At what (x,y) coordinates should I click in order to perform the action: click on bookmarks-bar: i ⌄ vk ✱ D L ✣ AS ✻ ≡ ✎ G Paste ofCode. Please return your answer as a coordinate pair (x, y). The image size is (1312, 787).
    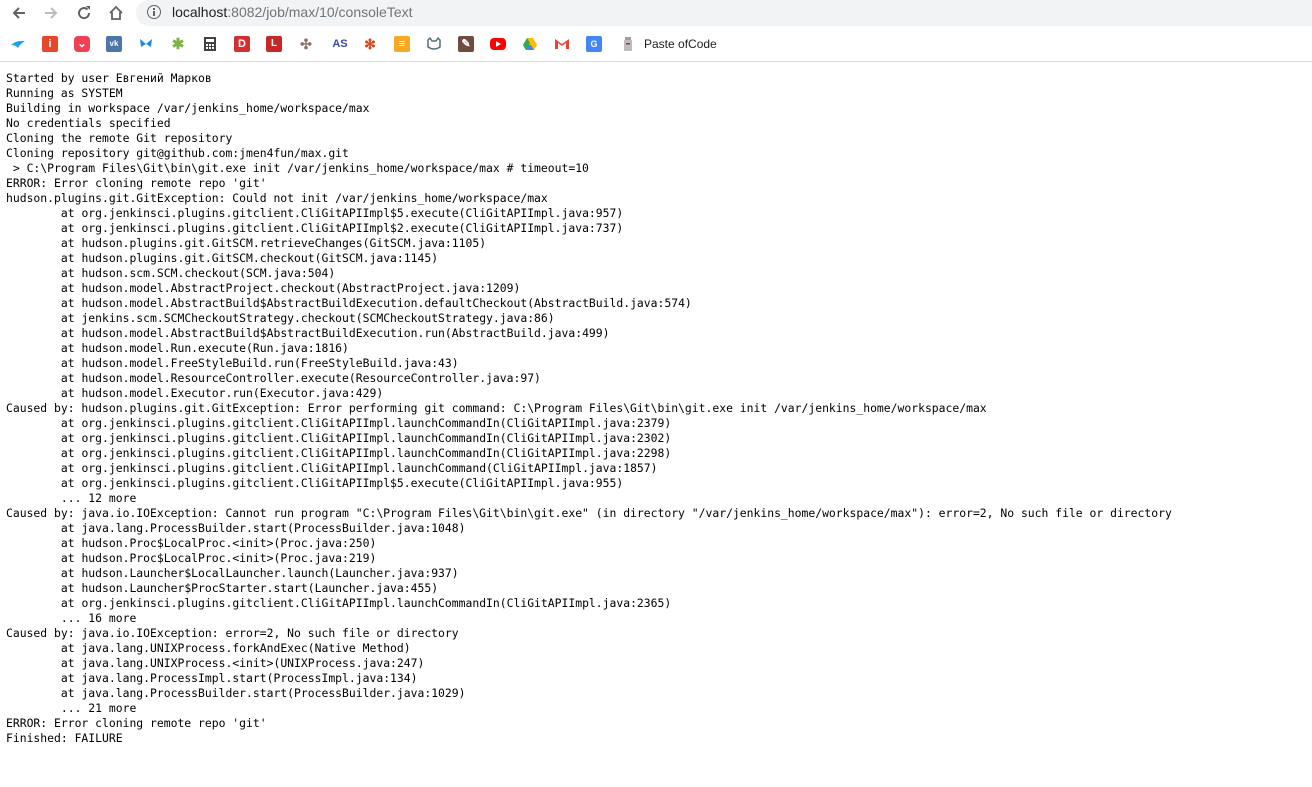
    Looking at the image, I should click on (656, 46).